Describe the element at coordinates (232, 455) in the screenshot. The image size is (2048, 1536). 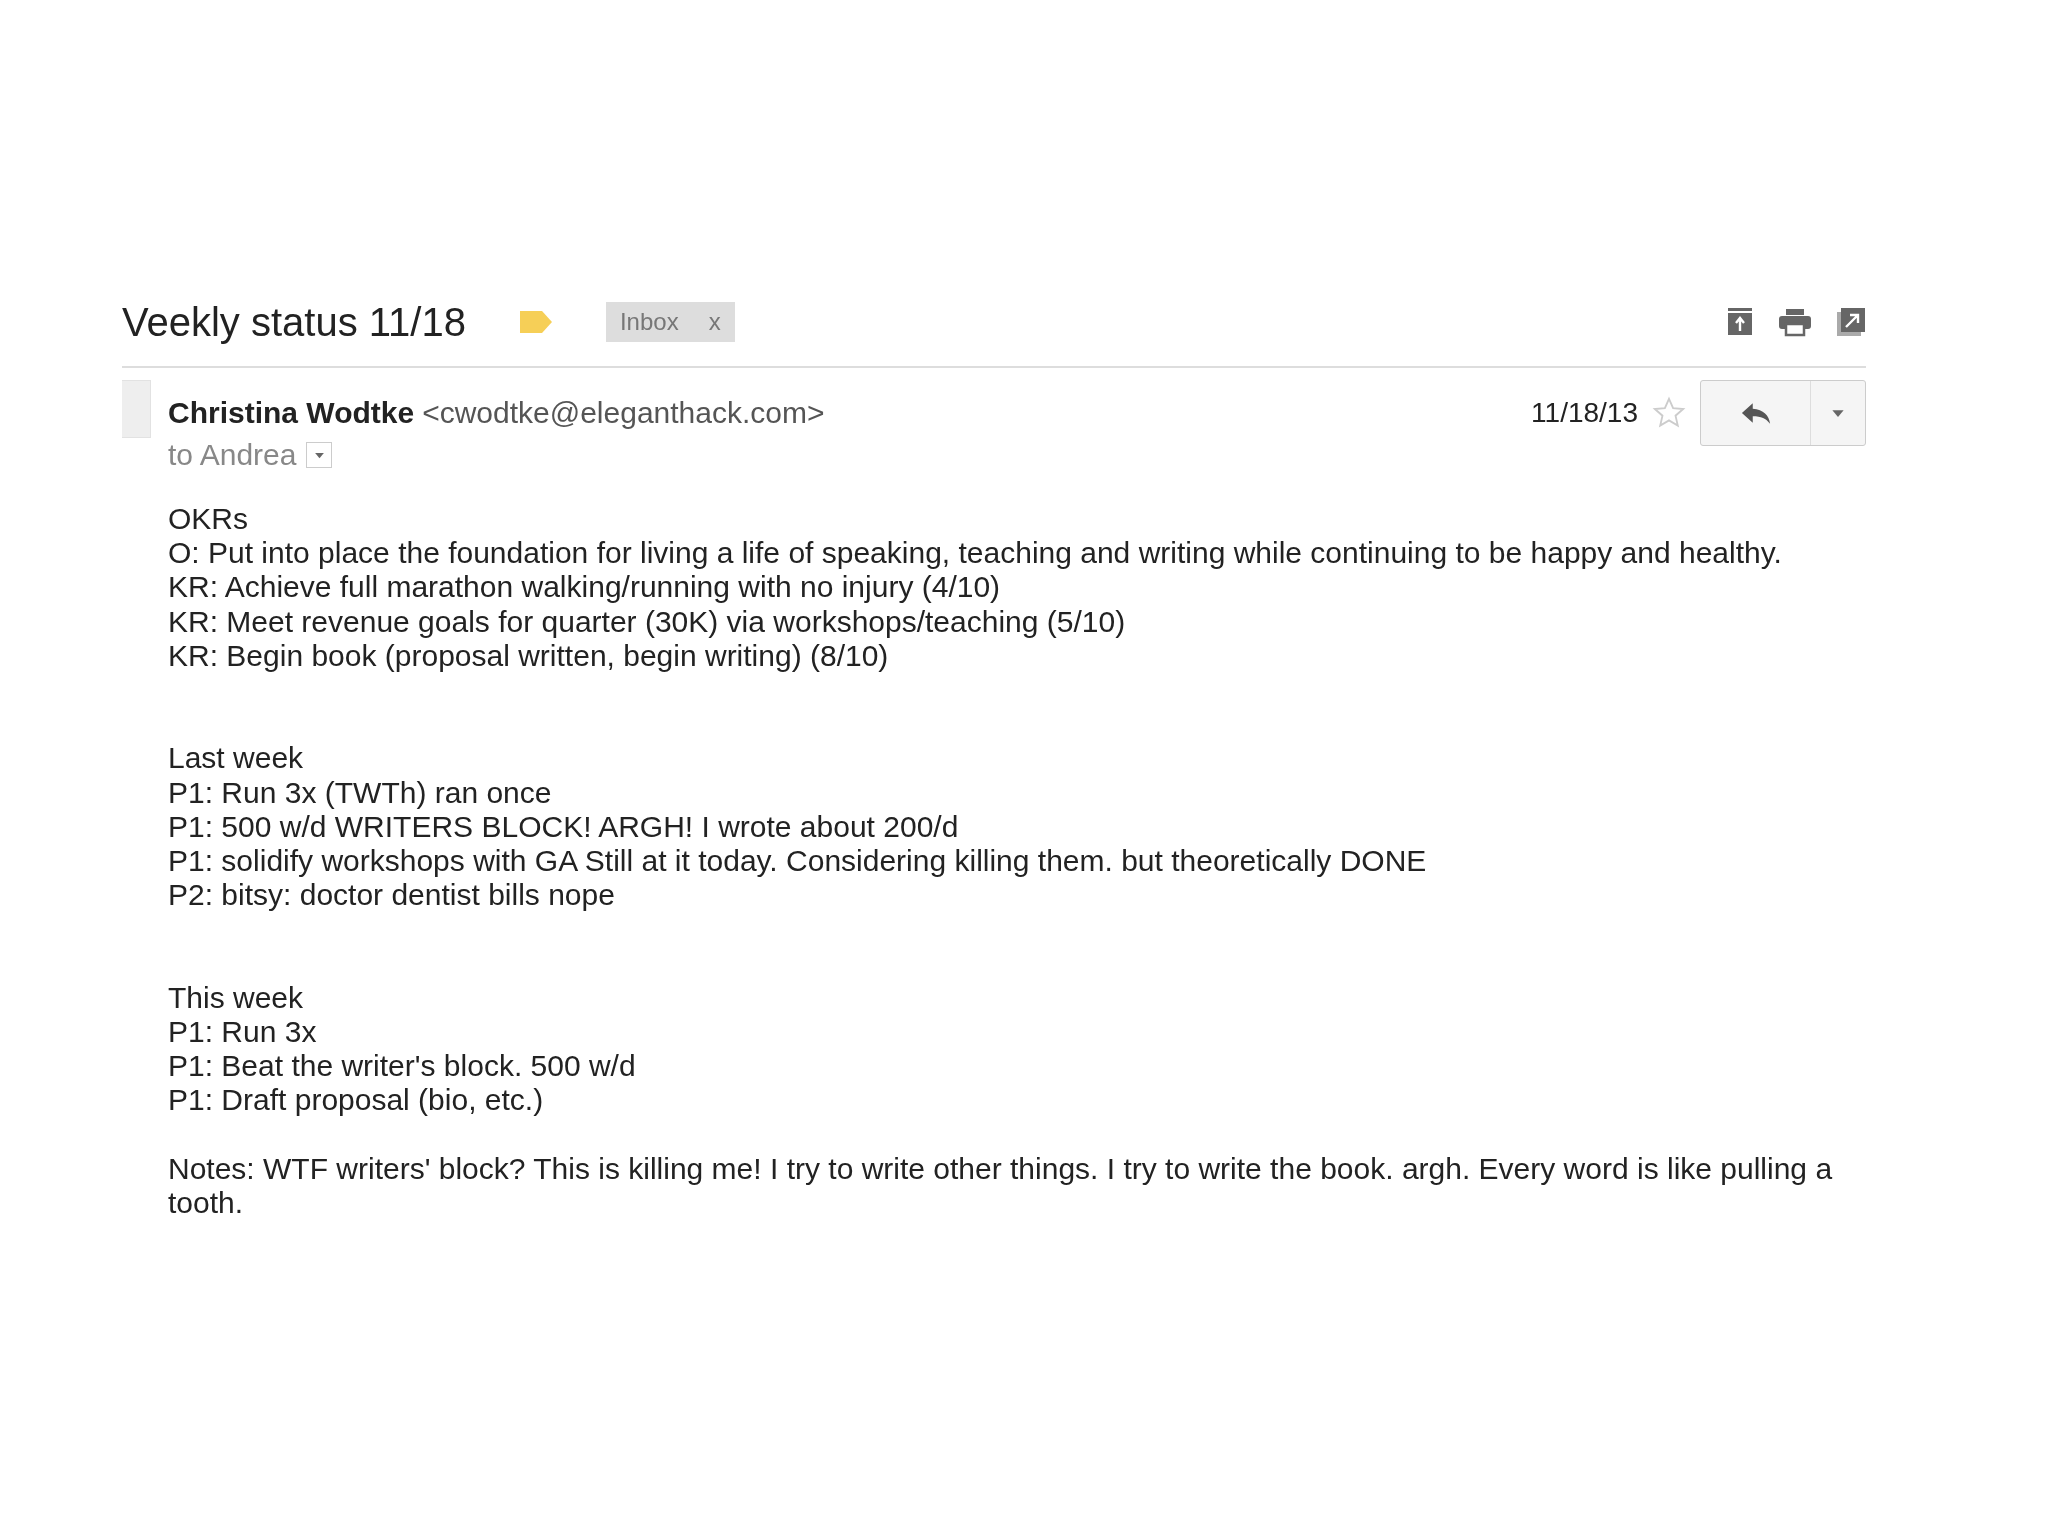
I see `recipient-text: to Andrea` at that location.